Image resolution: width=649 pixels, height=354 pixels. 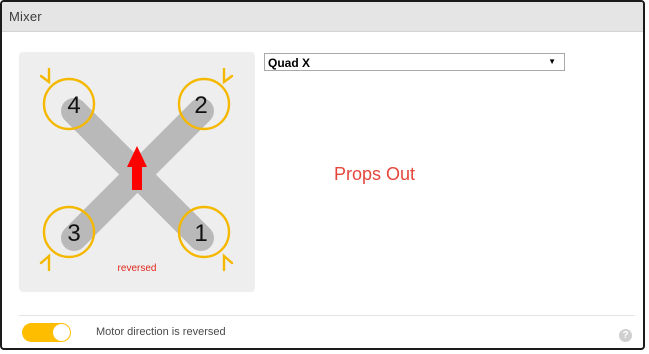 I want to click on forward-arrow-shaft, so click(x=137, y=178).